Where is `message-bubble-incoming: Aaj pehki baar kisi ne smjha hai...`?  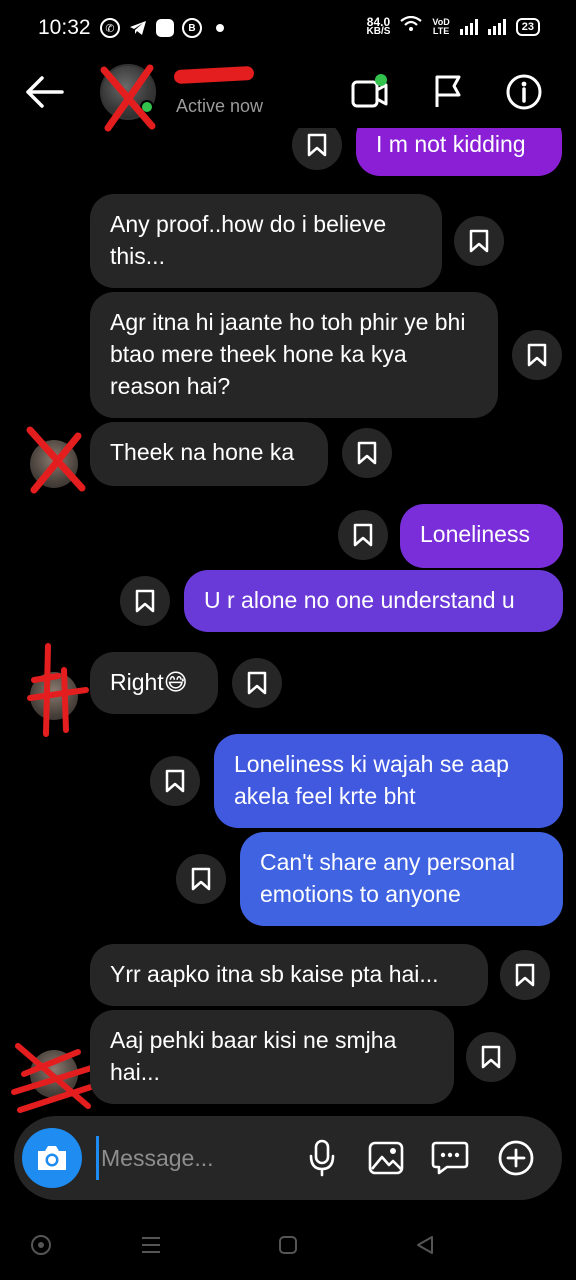 message-bubble-incoming: Aaj pehki baar kisi ne smjha hai... is located at coordinates (272, 1057).